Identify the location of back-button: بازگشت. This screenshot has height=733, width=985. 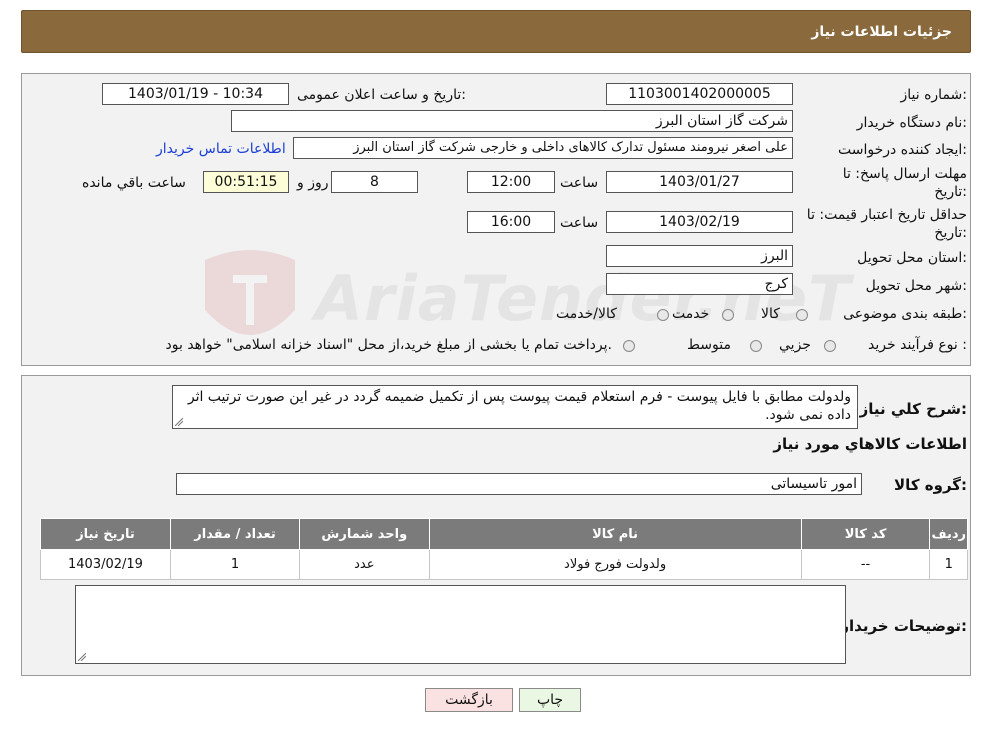
(469, 700).